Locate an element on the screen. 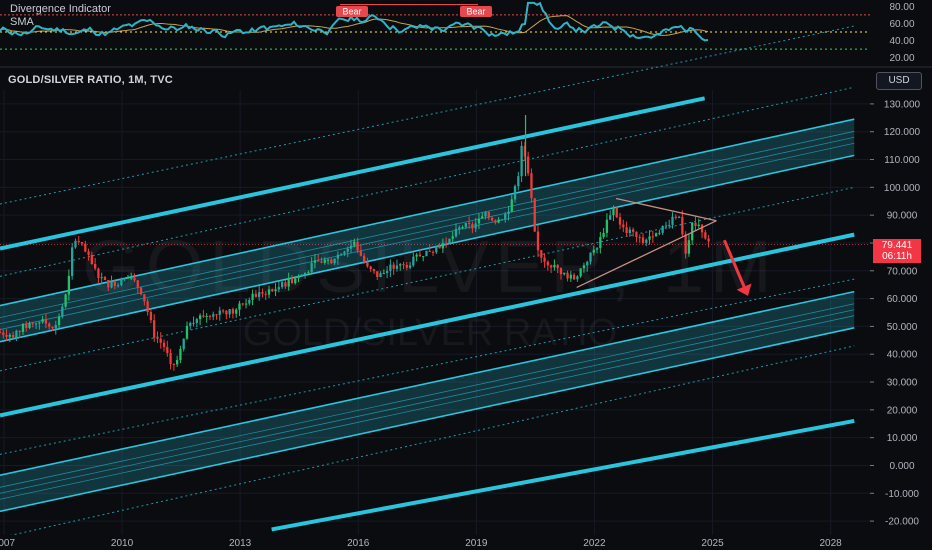  time-tick-label: 2019 is located at coordinates (476, 543).